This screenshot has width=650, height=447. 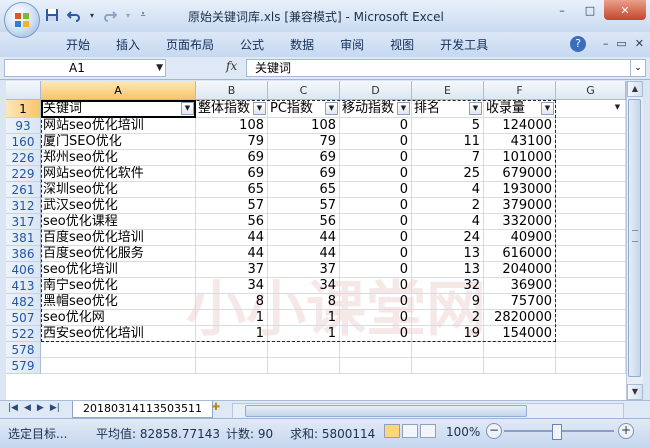 I want to click on vertical-scrollbar: ▲ ▼, so click(x=634, y=240).